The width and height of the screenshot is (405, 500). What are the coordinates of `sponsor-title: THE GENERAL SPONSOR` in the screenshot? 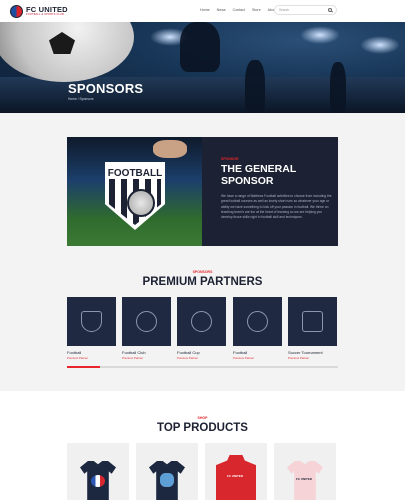 It's located at (276, 175).